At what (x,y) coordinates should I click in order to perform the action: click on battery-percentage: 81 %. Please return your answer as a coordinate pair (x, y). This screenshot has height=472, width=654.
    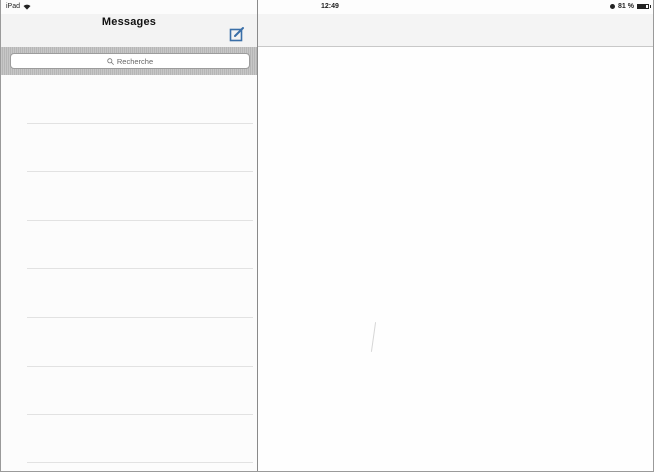
    Looking at the image, I should click on (626, 6).